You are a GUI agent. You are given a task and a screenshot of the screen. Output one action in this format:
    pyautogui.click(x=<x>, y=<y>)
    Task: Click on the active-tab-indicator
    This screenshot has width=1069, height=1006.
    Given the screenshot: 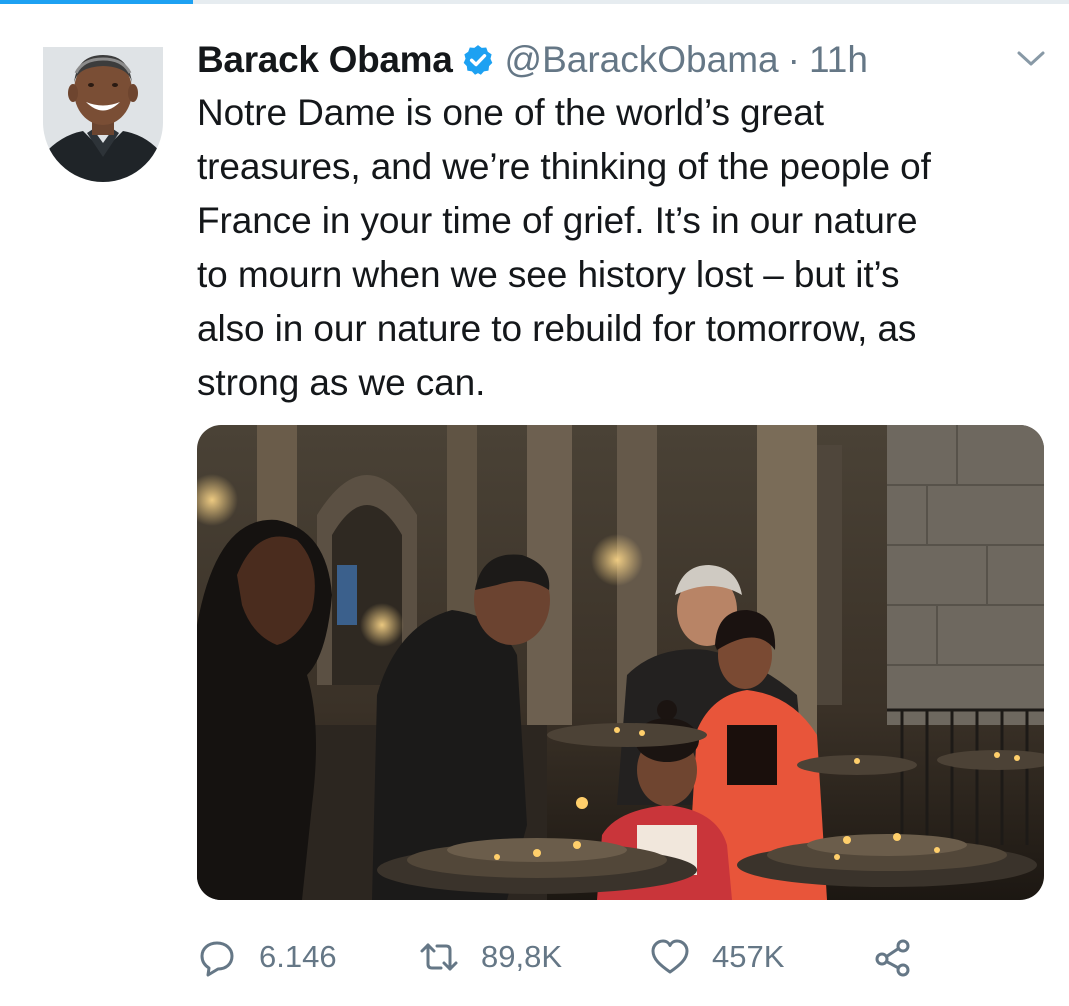 What is the action you would take?
    pyautogui.click(x=96, y=2)
    